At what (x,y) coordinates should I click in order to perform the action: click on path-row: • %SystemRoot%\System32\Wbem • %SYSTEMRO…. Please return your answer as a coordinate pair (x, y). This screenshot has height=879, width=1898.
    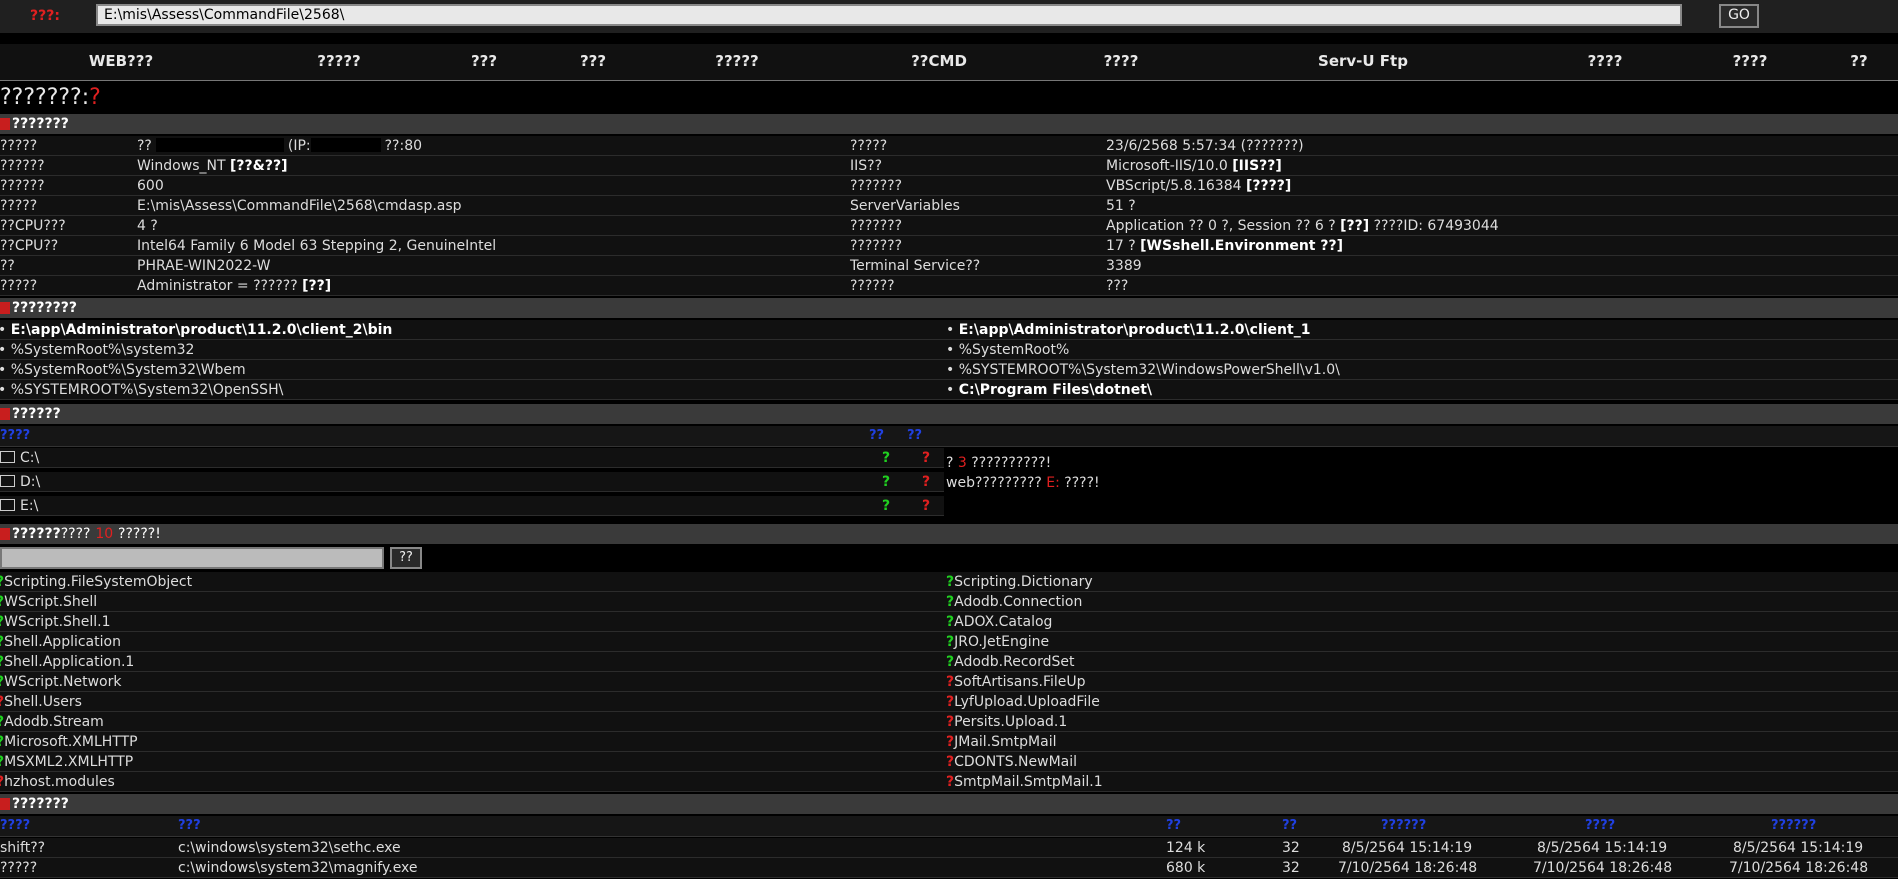
    Looking at the image, I should click on (949, 370).